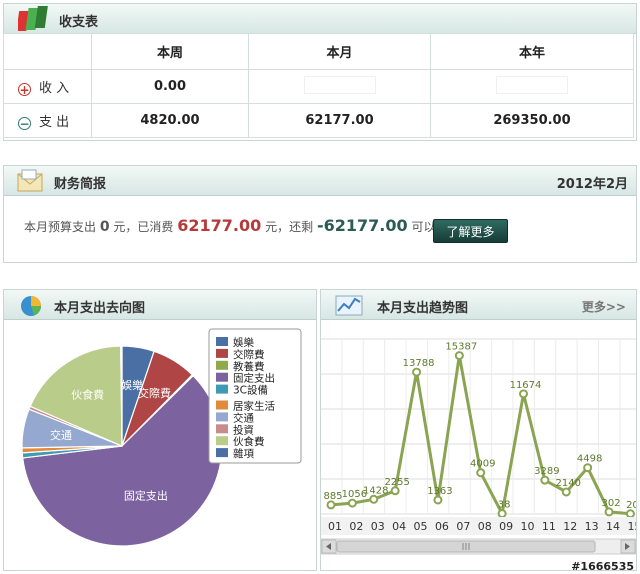  I want to click on x-tick-label: 14, so click(613, 526).